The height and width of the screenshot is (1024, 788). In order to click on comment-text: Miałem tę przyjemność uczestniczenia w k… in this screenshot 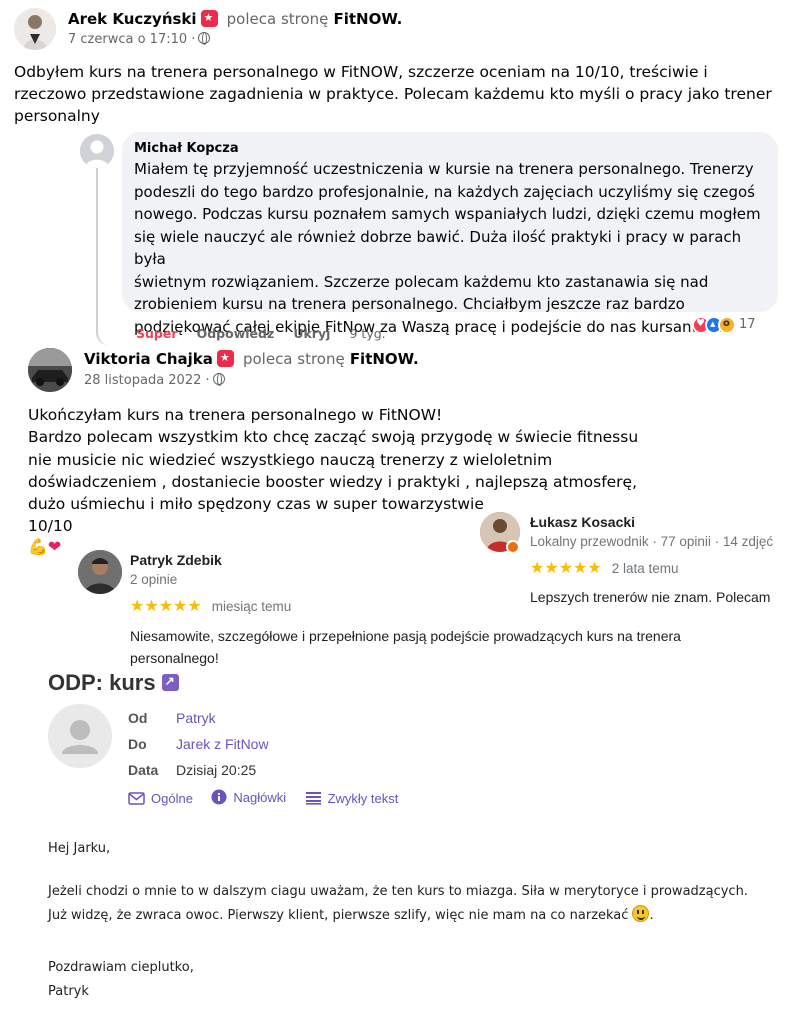, I will do `click(450, 248)`.